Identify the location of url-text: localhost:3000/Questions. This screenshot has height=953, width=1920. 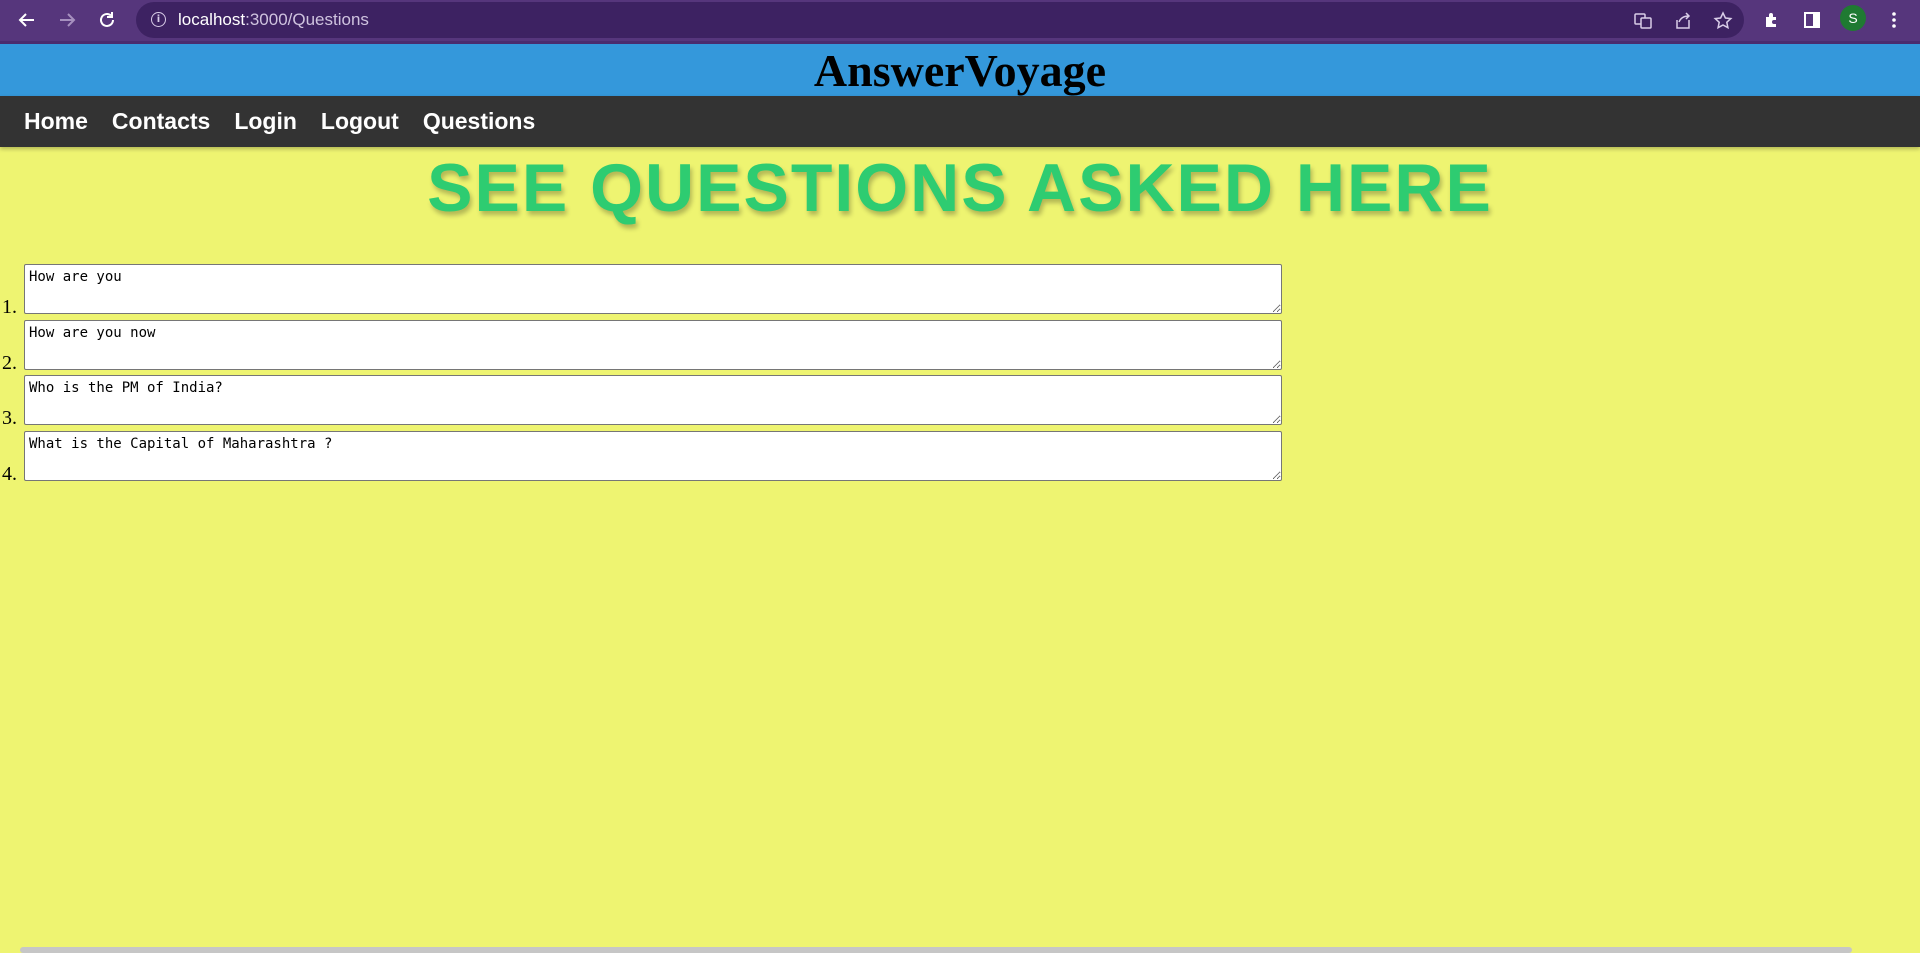
(273, 20).